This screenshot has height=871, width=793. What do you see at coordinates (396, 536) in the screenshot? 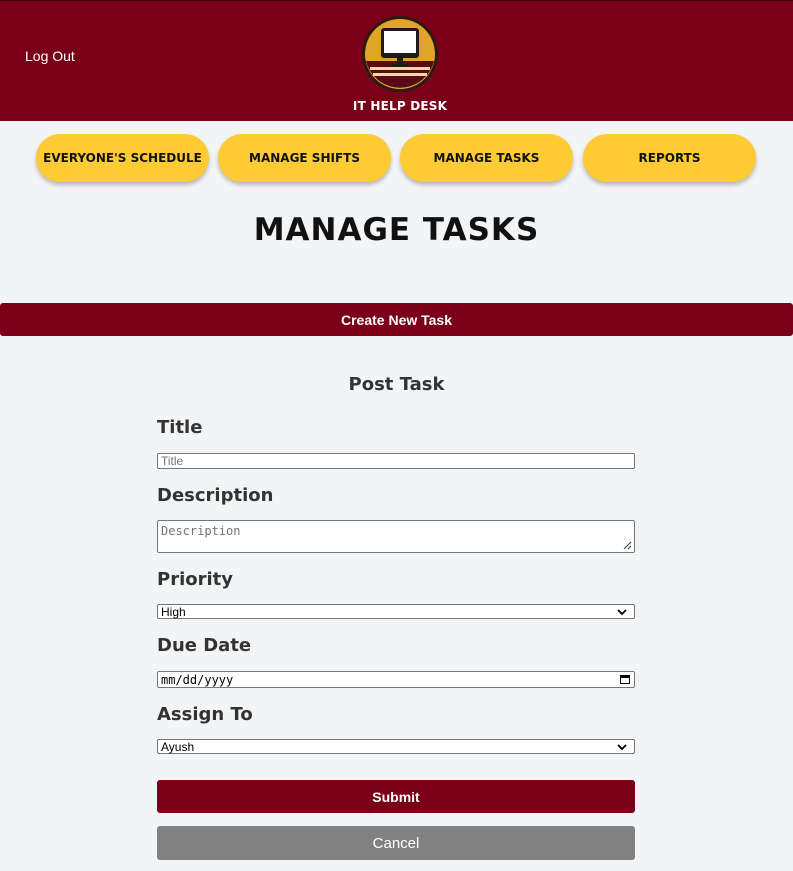
I see `description-textarea: Description` at bounding box center [396, 536].